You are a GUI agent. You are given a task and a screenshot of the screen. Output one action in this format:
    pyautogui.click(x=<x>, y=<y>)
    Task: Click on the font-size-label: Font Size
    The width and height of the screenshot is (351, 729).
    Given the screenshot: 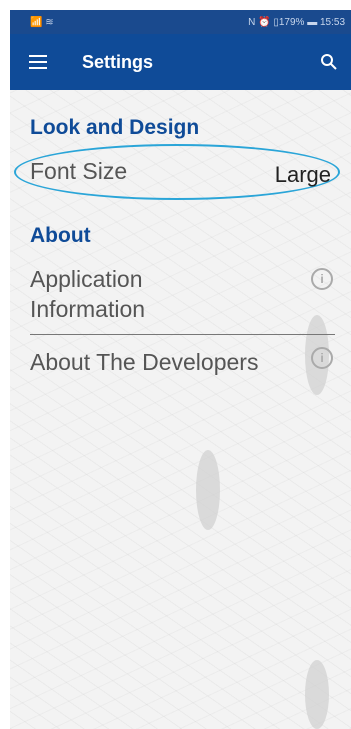 What is the action you would take?
    pyautogui.click(x=78, y=171)
    